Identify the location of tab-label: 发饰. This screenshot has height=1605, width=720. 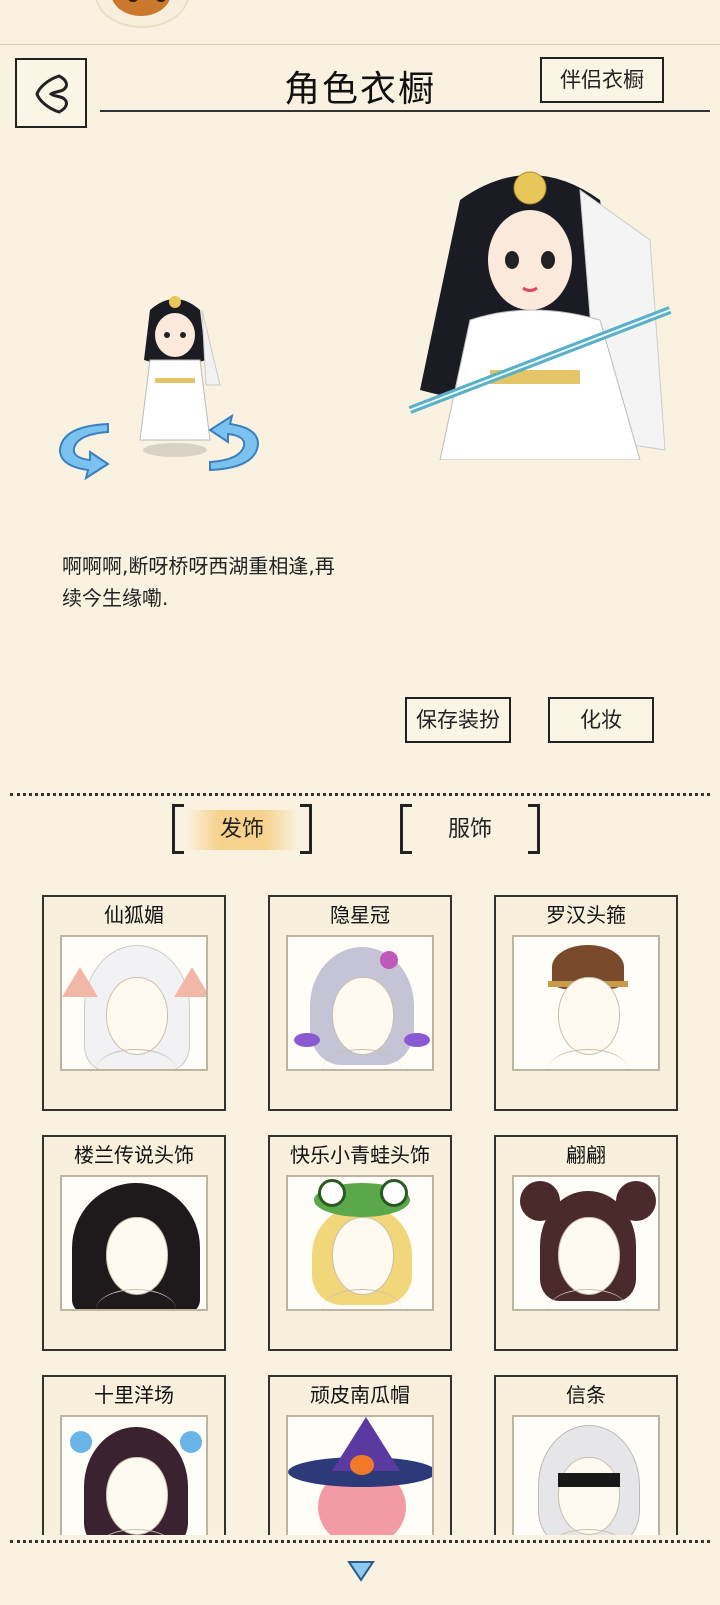
(241, 829).